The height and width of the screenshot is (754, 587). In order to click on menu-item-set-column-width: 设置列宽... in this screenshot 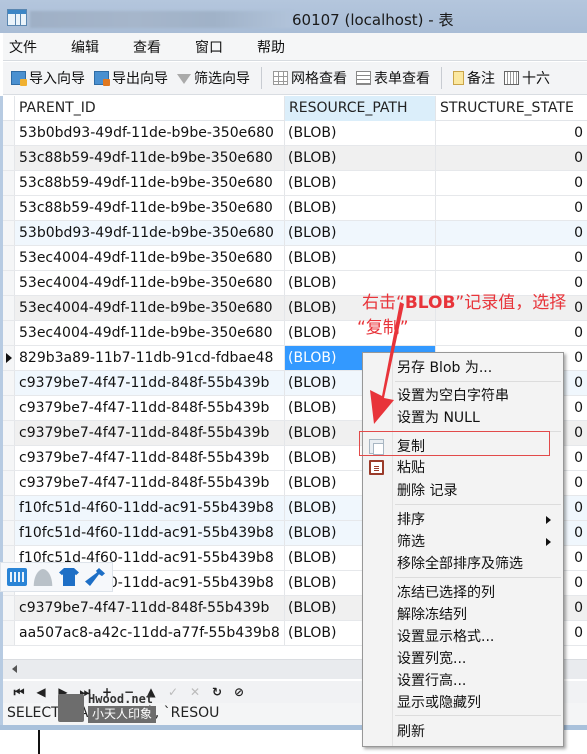, I will do `click(463, 659)`.